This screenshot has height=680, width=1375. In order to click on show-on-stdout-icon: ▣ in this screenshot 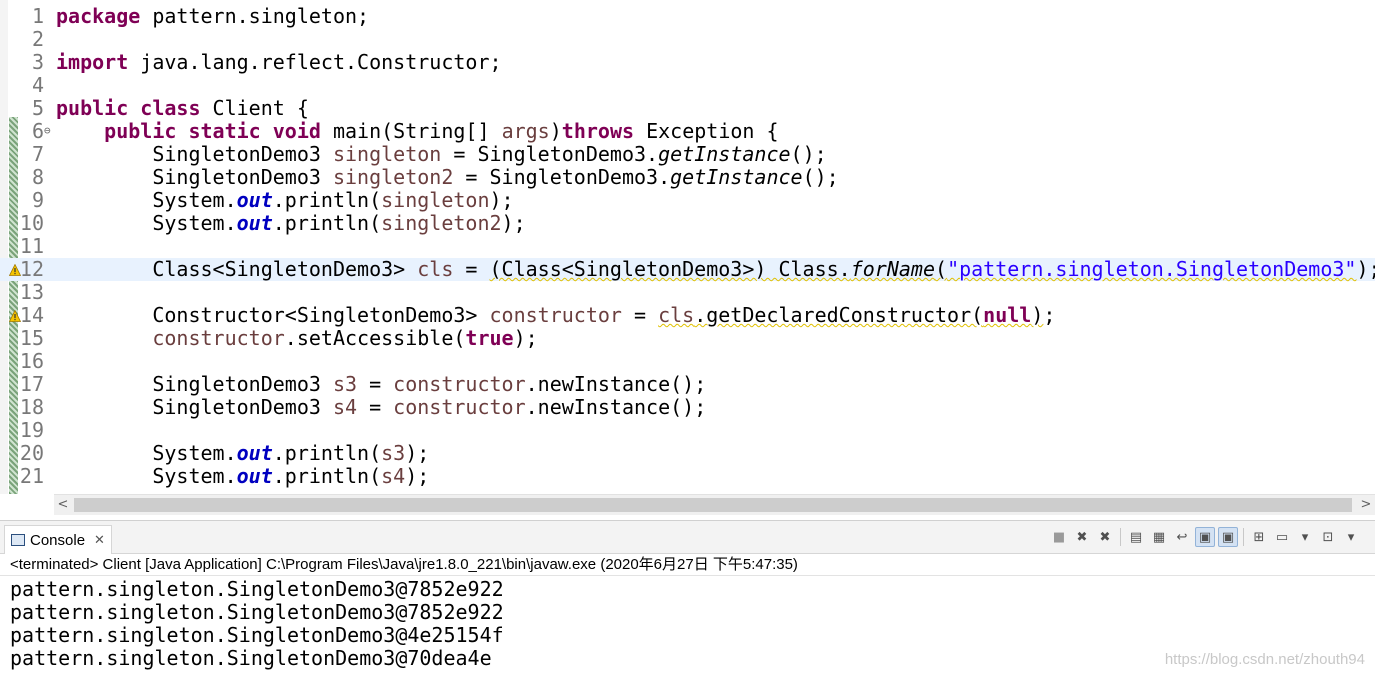, I will do `click(1205, 537)`.